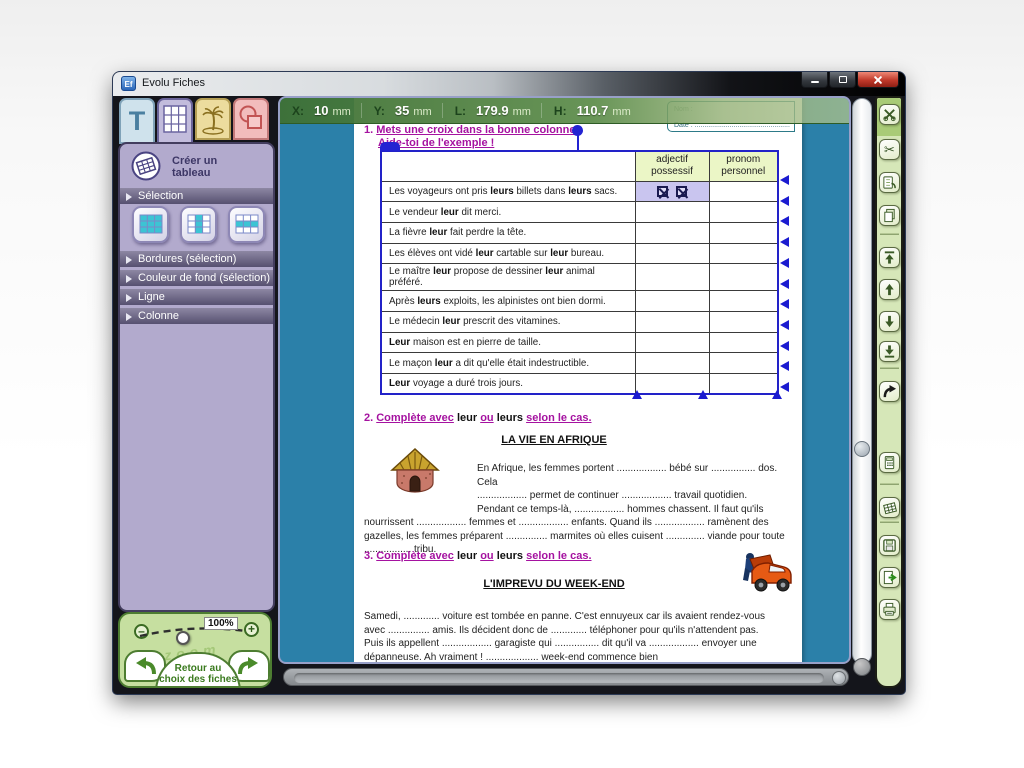 The image size is (1024, 768). I want to click on tab-shapes, so click(251, 119).